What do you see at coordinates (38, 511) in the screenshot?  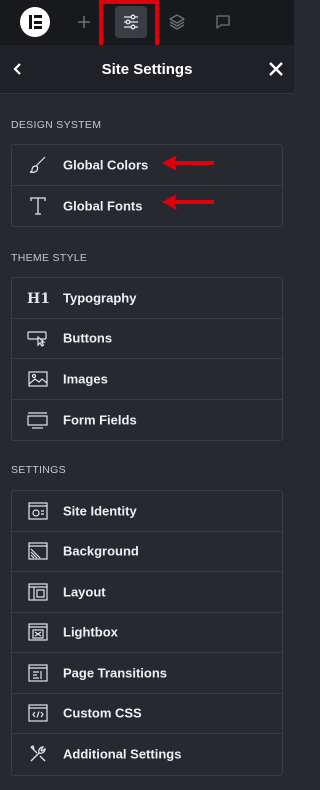 I see `site-identity-icon` at bounding box center [38, 511].